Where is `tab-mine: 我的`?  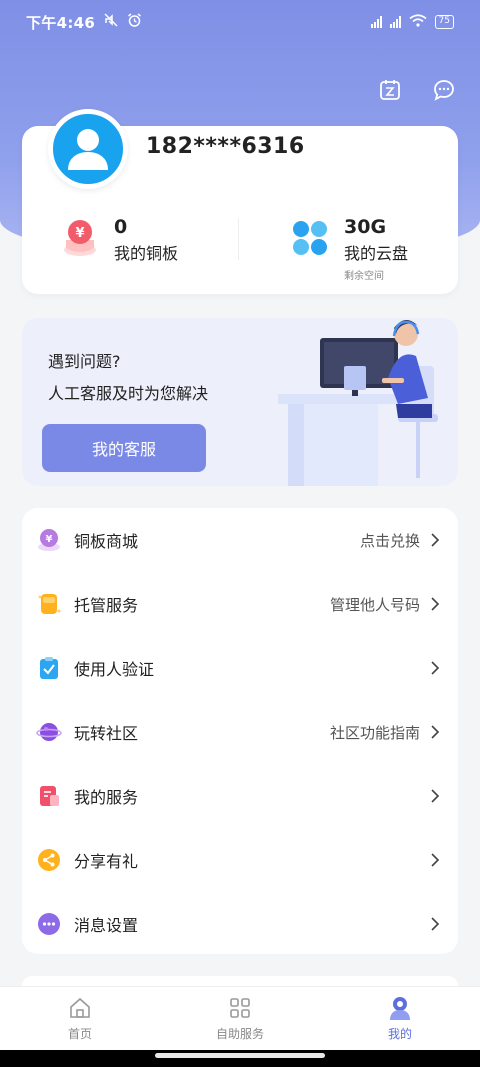 tab-mine: 我的 is located at coordinates (400, 1018).